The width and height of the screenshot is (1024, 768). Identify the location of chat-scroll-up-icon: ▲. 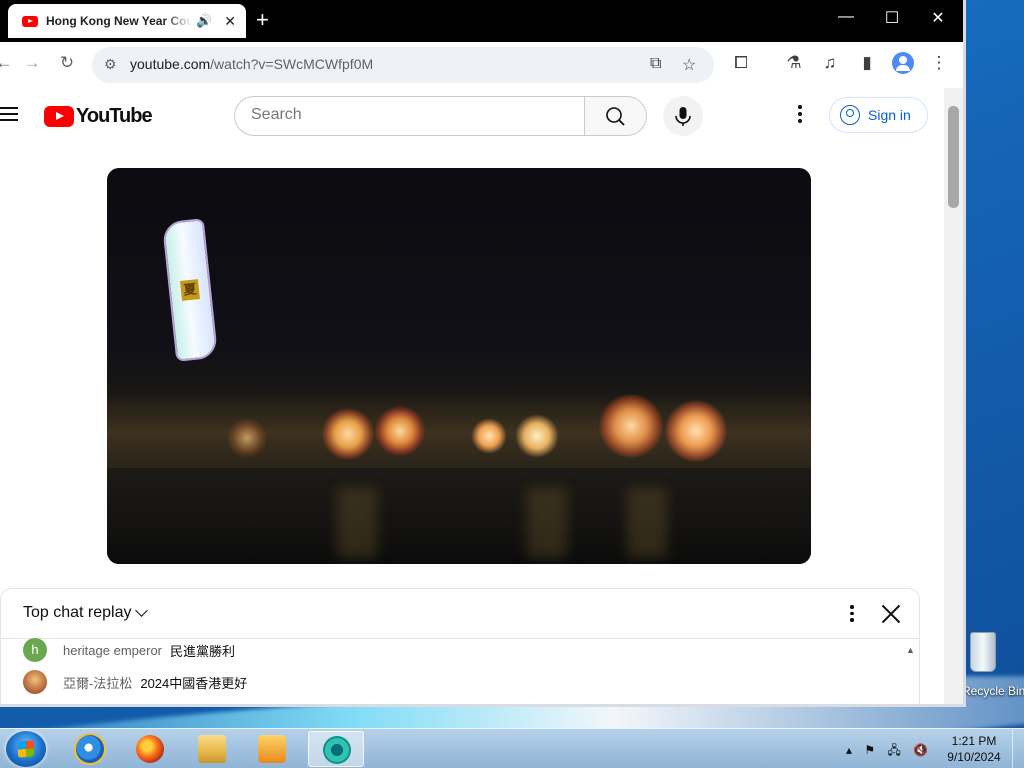
(910, 650).